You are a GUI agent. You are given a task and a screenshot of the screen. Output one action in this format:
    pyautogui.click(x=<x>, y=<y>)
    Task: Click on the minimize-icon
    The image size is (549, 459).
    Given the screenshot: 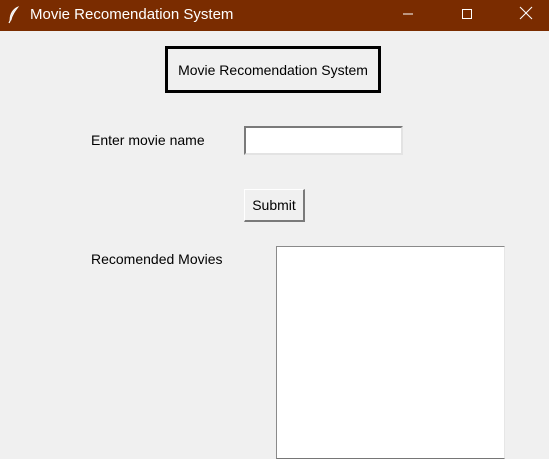 What is the action you would take?
    pyautogui.click(x=408, y=16)
    